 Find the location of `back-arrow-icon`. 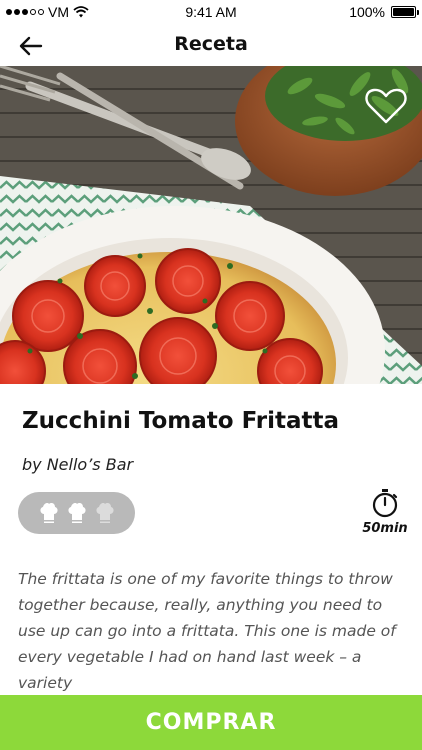

back-arrow-icon is located at coordinates (31, 46).